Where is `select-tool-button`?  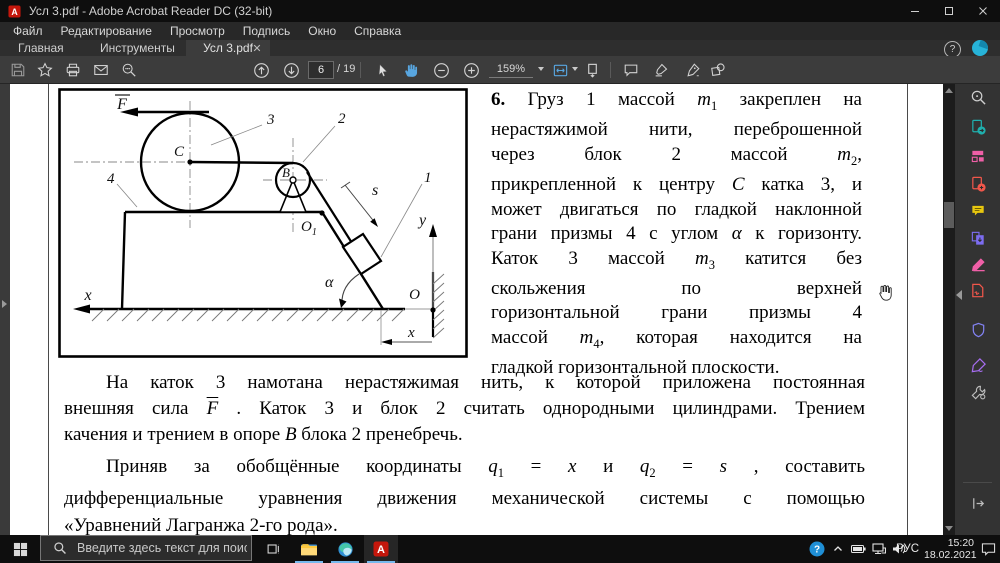
select-tool-button is located at coordinates (382, 70).